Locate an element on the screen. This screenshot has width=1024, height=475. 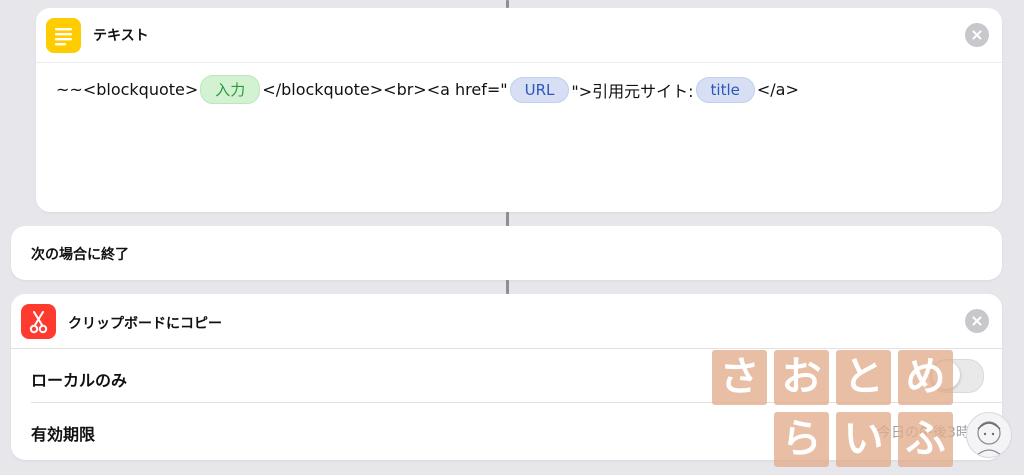
watermark-char: と is located at coordinates (863, 377).